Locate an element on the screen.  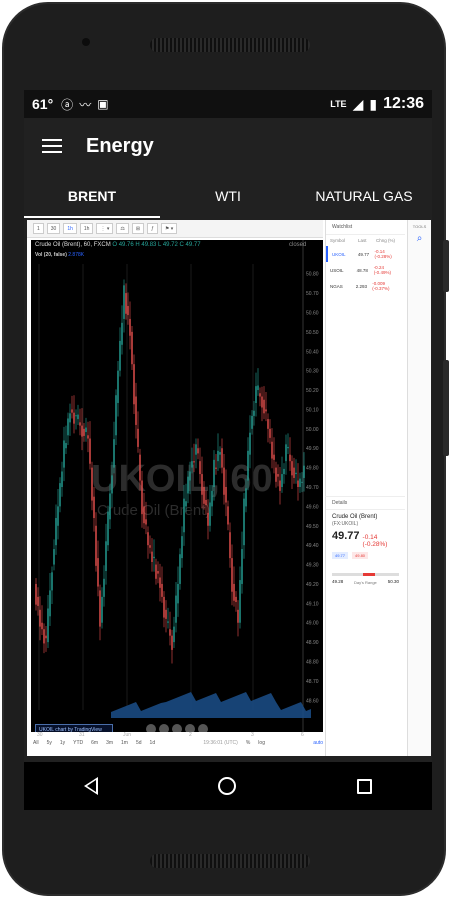
watchlist-title: Watchlist is located at coordinates (365, 227).